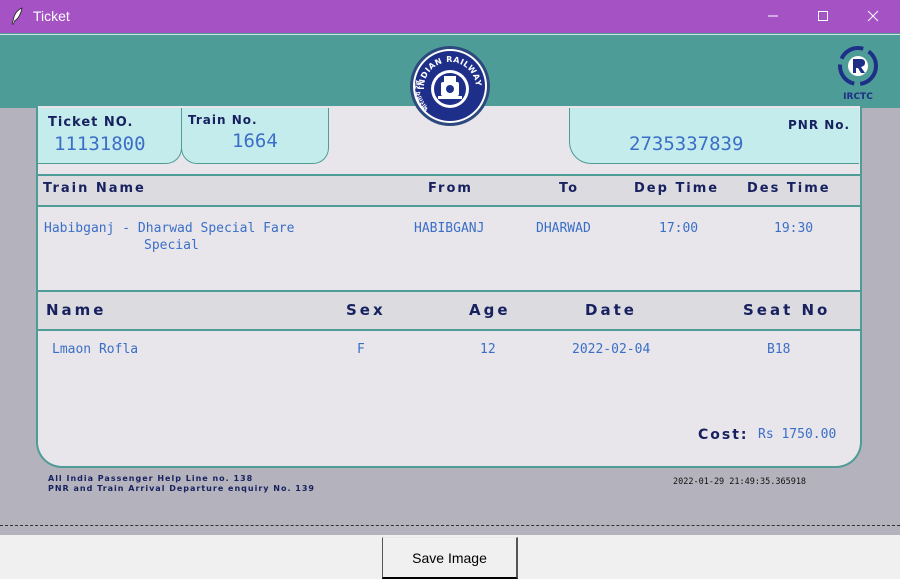 The width and height of the screenshot is (900, 579). What do you see at coordinates (723, 435) in the screenshot?
I see `cost-label: Cost:` at bounding box center [723, 435].